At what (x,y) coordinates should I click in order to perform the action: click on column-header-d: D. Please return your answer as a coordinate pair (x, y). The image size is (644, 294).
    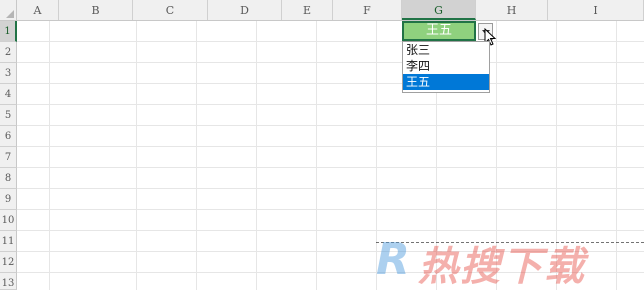
    Looking at the image, I should click on (245, 10).